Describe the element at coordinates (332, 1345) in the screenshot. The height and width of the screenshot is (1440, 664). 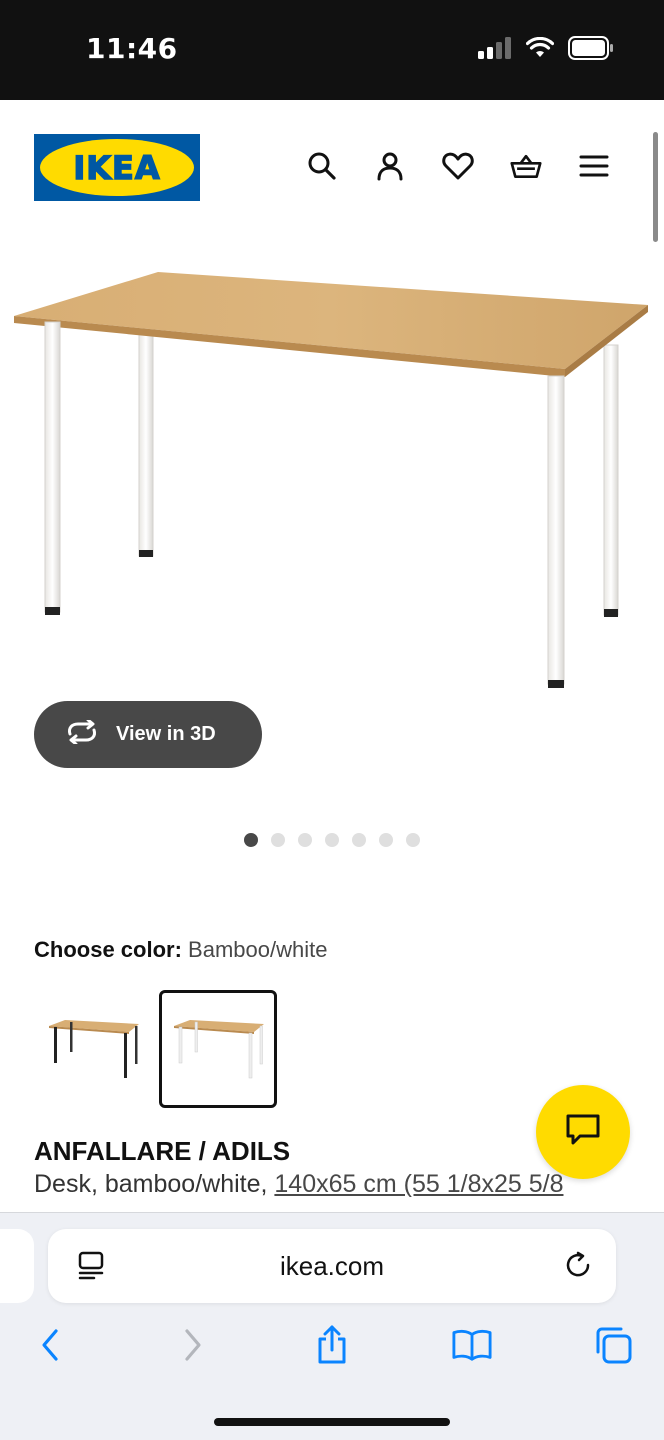
I see `share-icon` at that location.